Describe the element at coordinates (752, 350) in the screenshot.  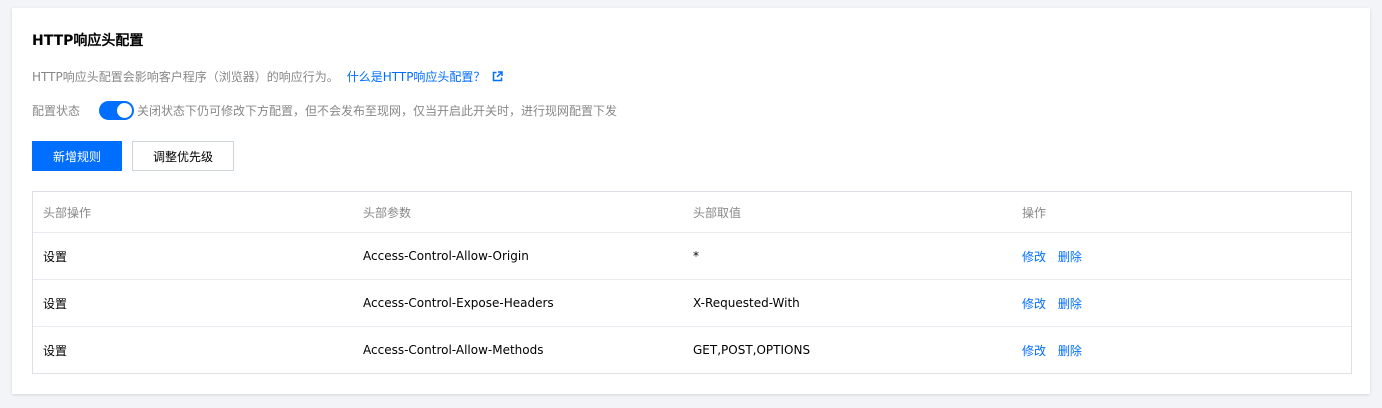
I see `cell-value: GET,POST,OPTIONS` at that location.